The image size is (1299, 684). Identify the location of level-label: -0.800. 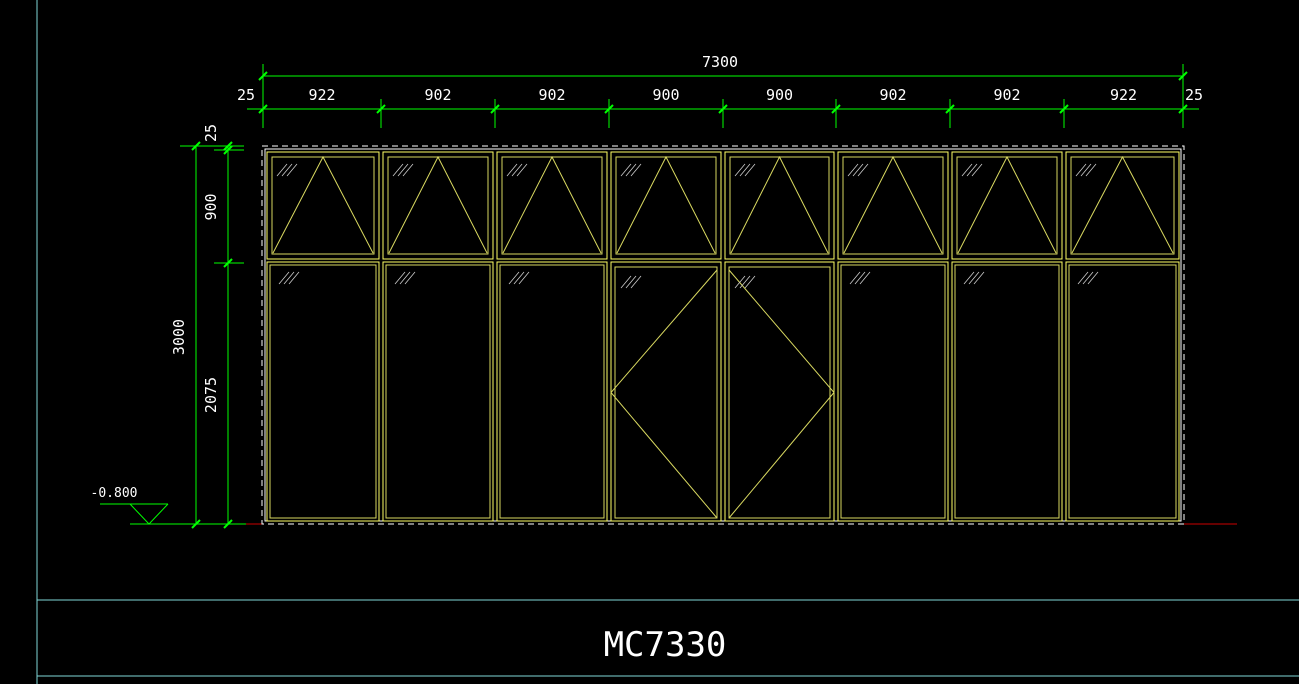
(114, 493).